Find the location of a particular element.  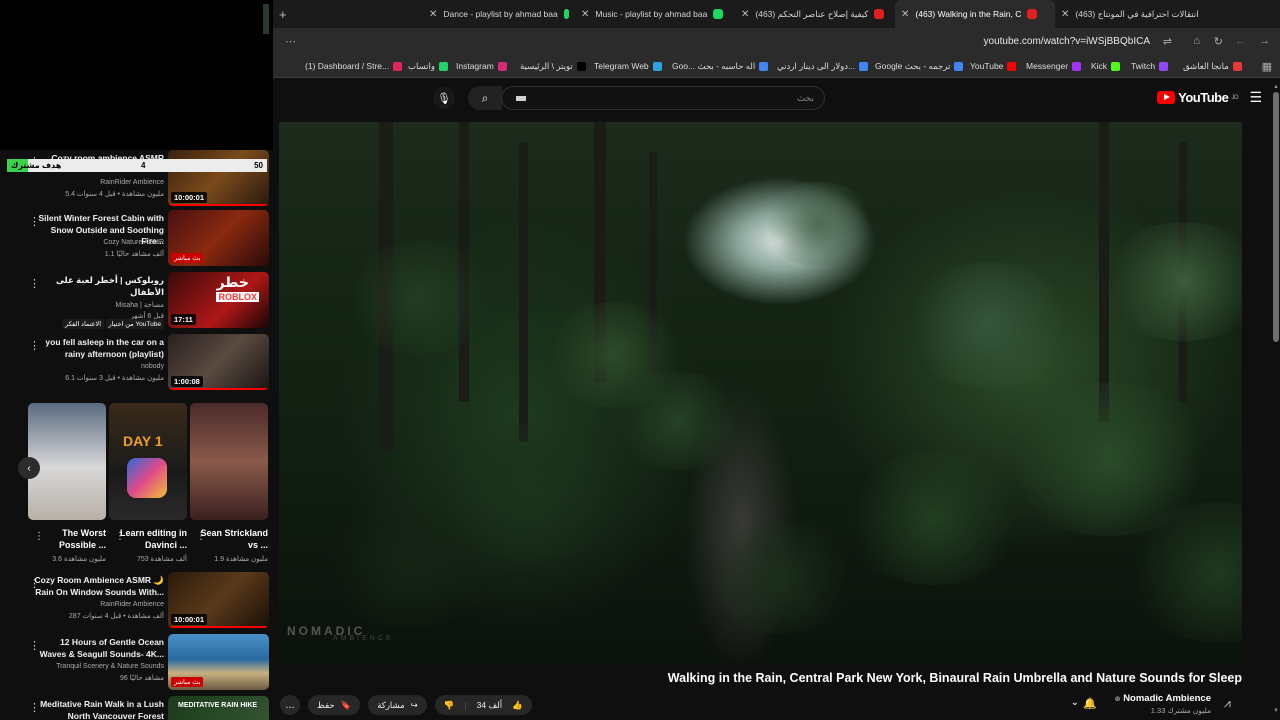

bookmark-item: Messenger is located at coordinates (1054, 66).